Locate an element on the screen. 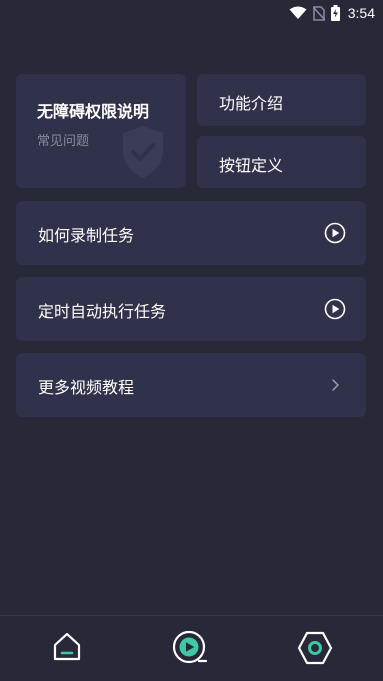 Image resolution: width=383 pixels, height=681 pixels. button-definition-card: 按钮定义 is located at coordinates (281, 162).